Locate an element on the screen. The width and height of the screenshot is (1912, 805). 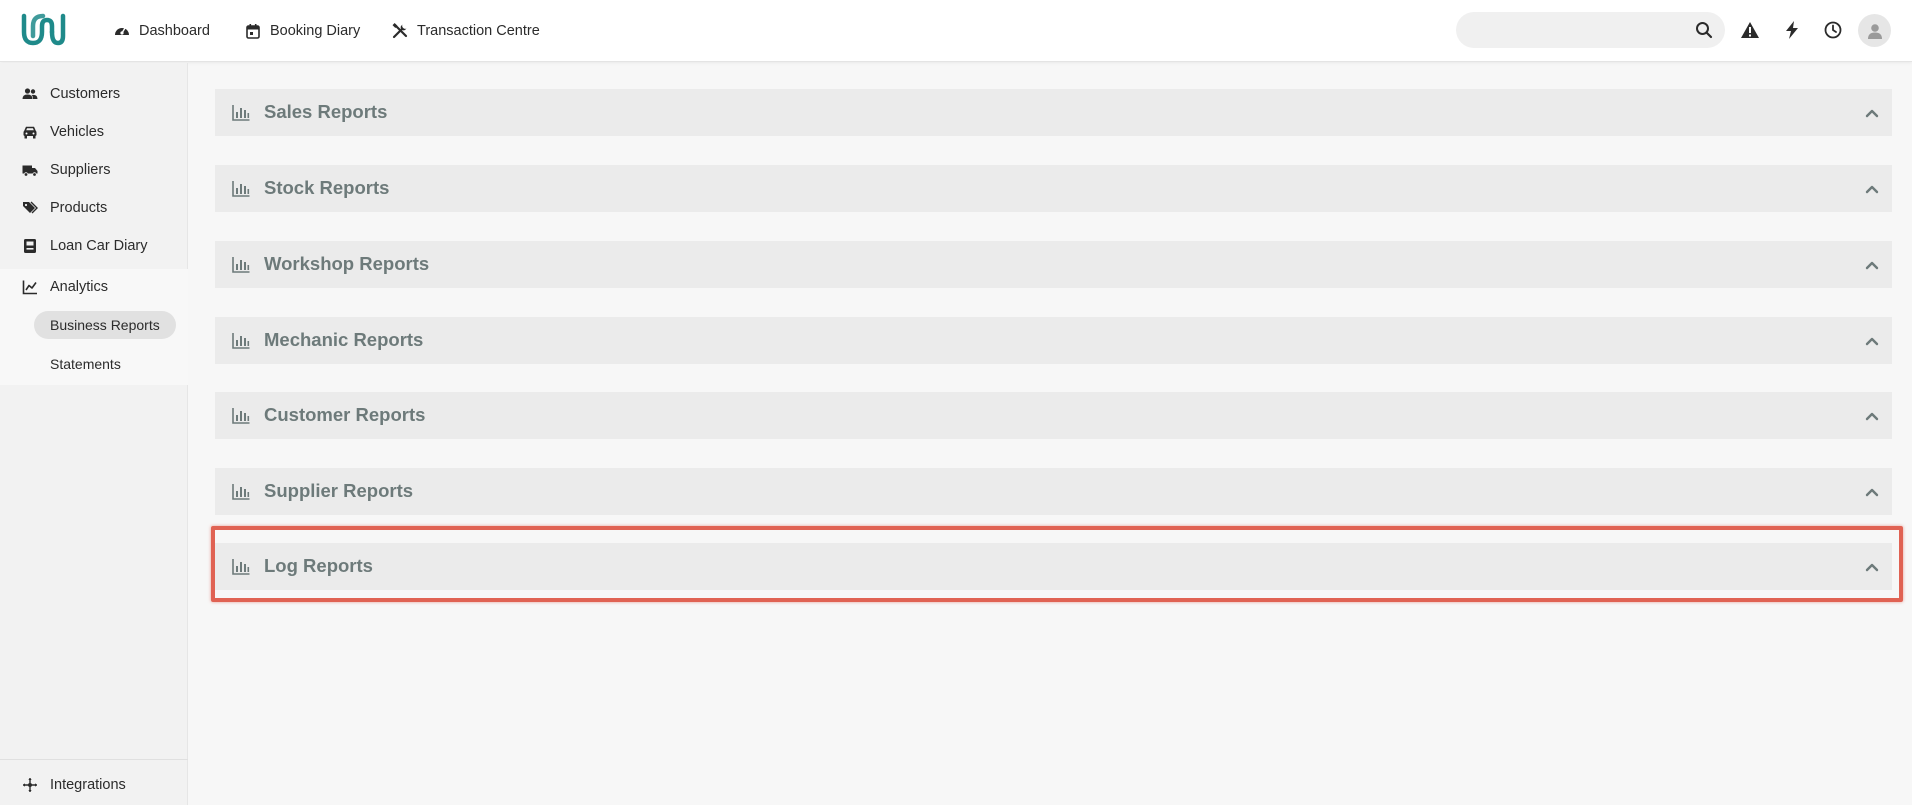
users-icon is located at coordinates (30, 93).